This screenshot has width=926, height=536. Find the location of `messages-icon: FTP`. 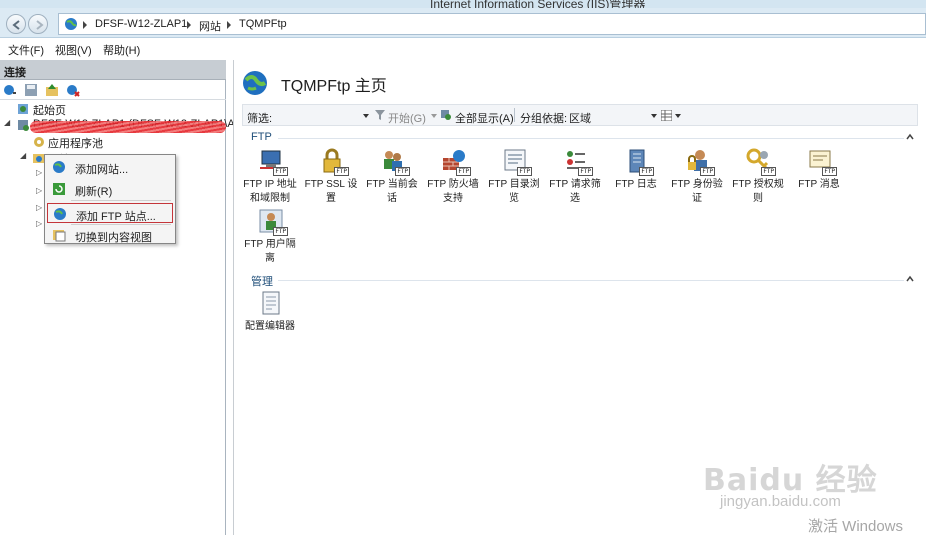

messages-icon: FTP is located at coordinates (822, 162).